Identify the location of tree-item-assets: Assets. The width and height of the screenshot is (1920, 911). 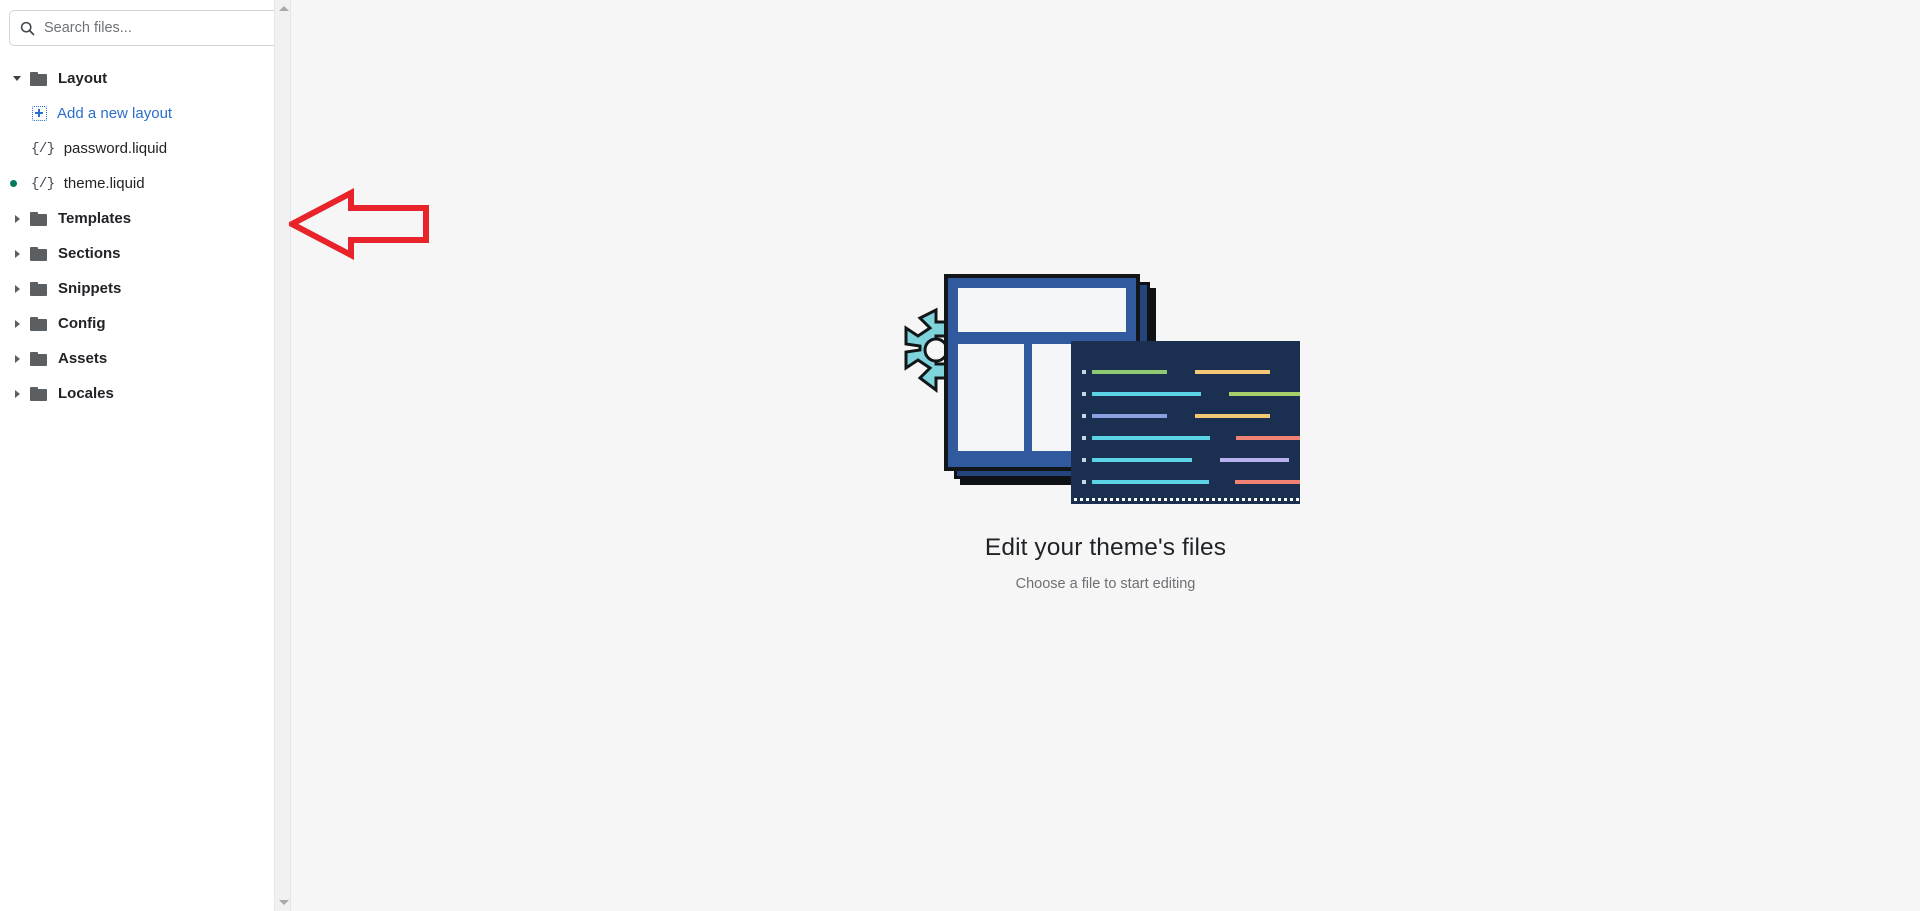
(145, 358).